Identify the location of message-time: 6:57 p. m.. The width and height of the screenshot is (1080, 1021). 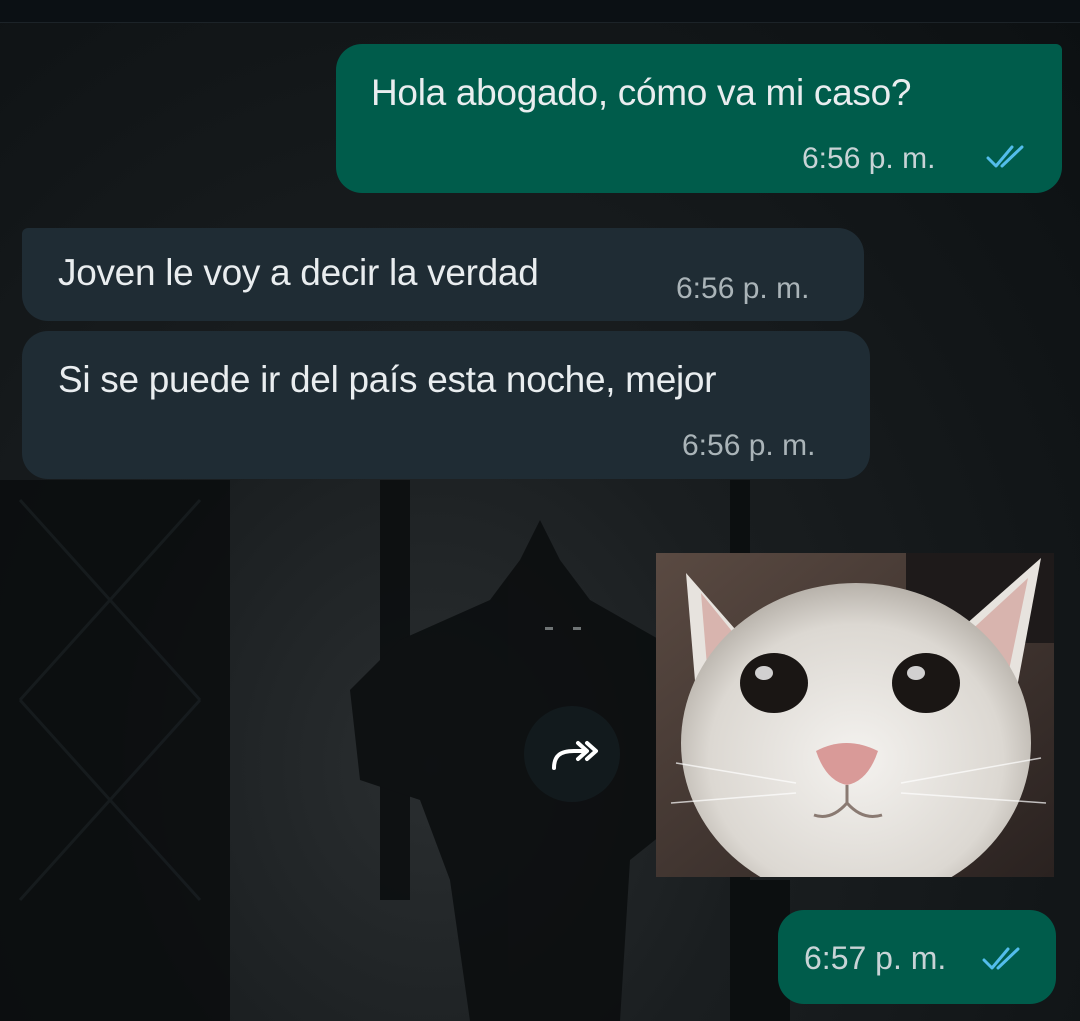
(875, 958).